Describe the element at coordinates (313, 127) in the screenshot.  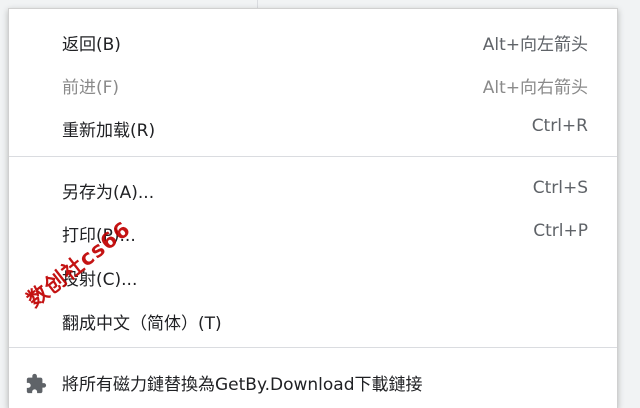
I see `menu-item-reload: 重新加载(R) Ctrl+R` at that location.